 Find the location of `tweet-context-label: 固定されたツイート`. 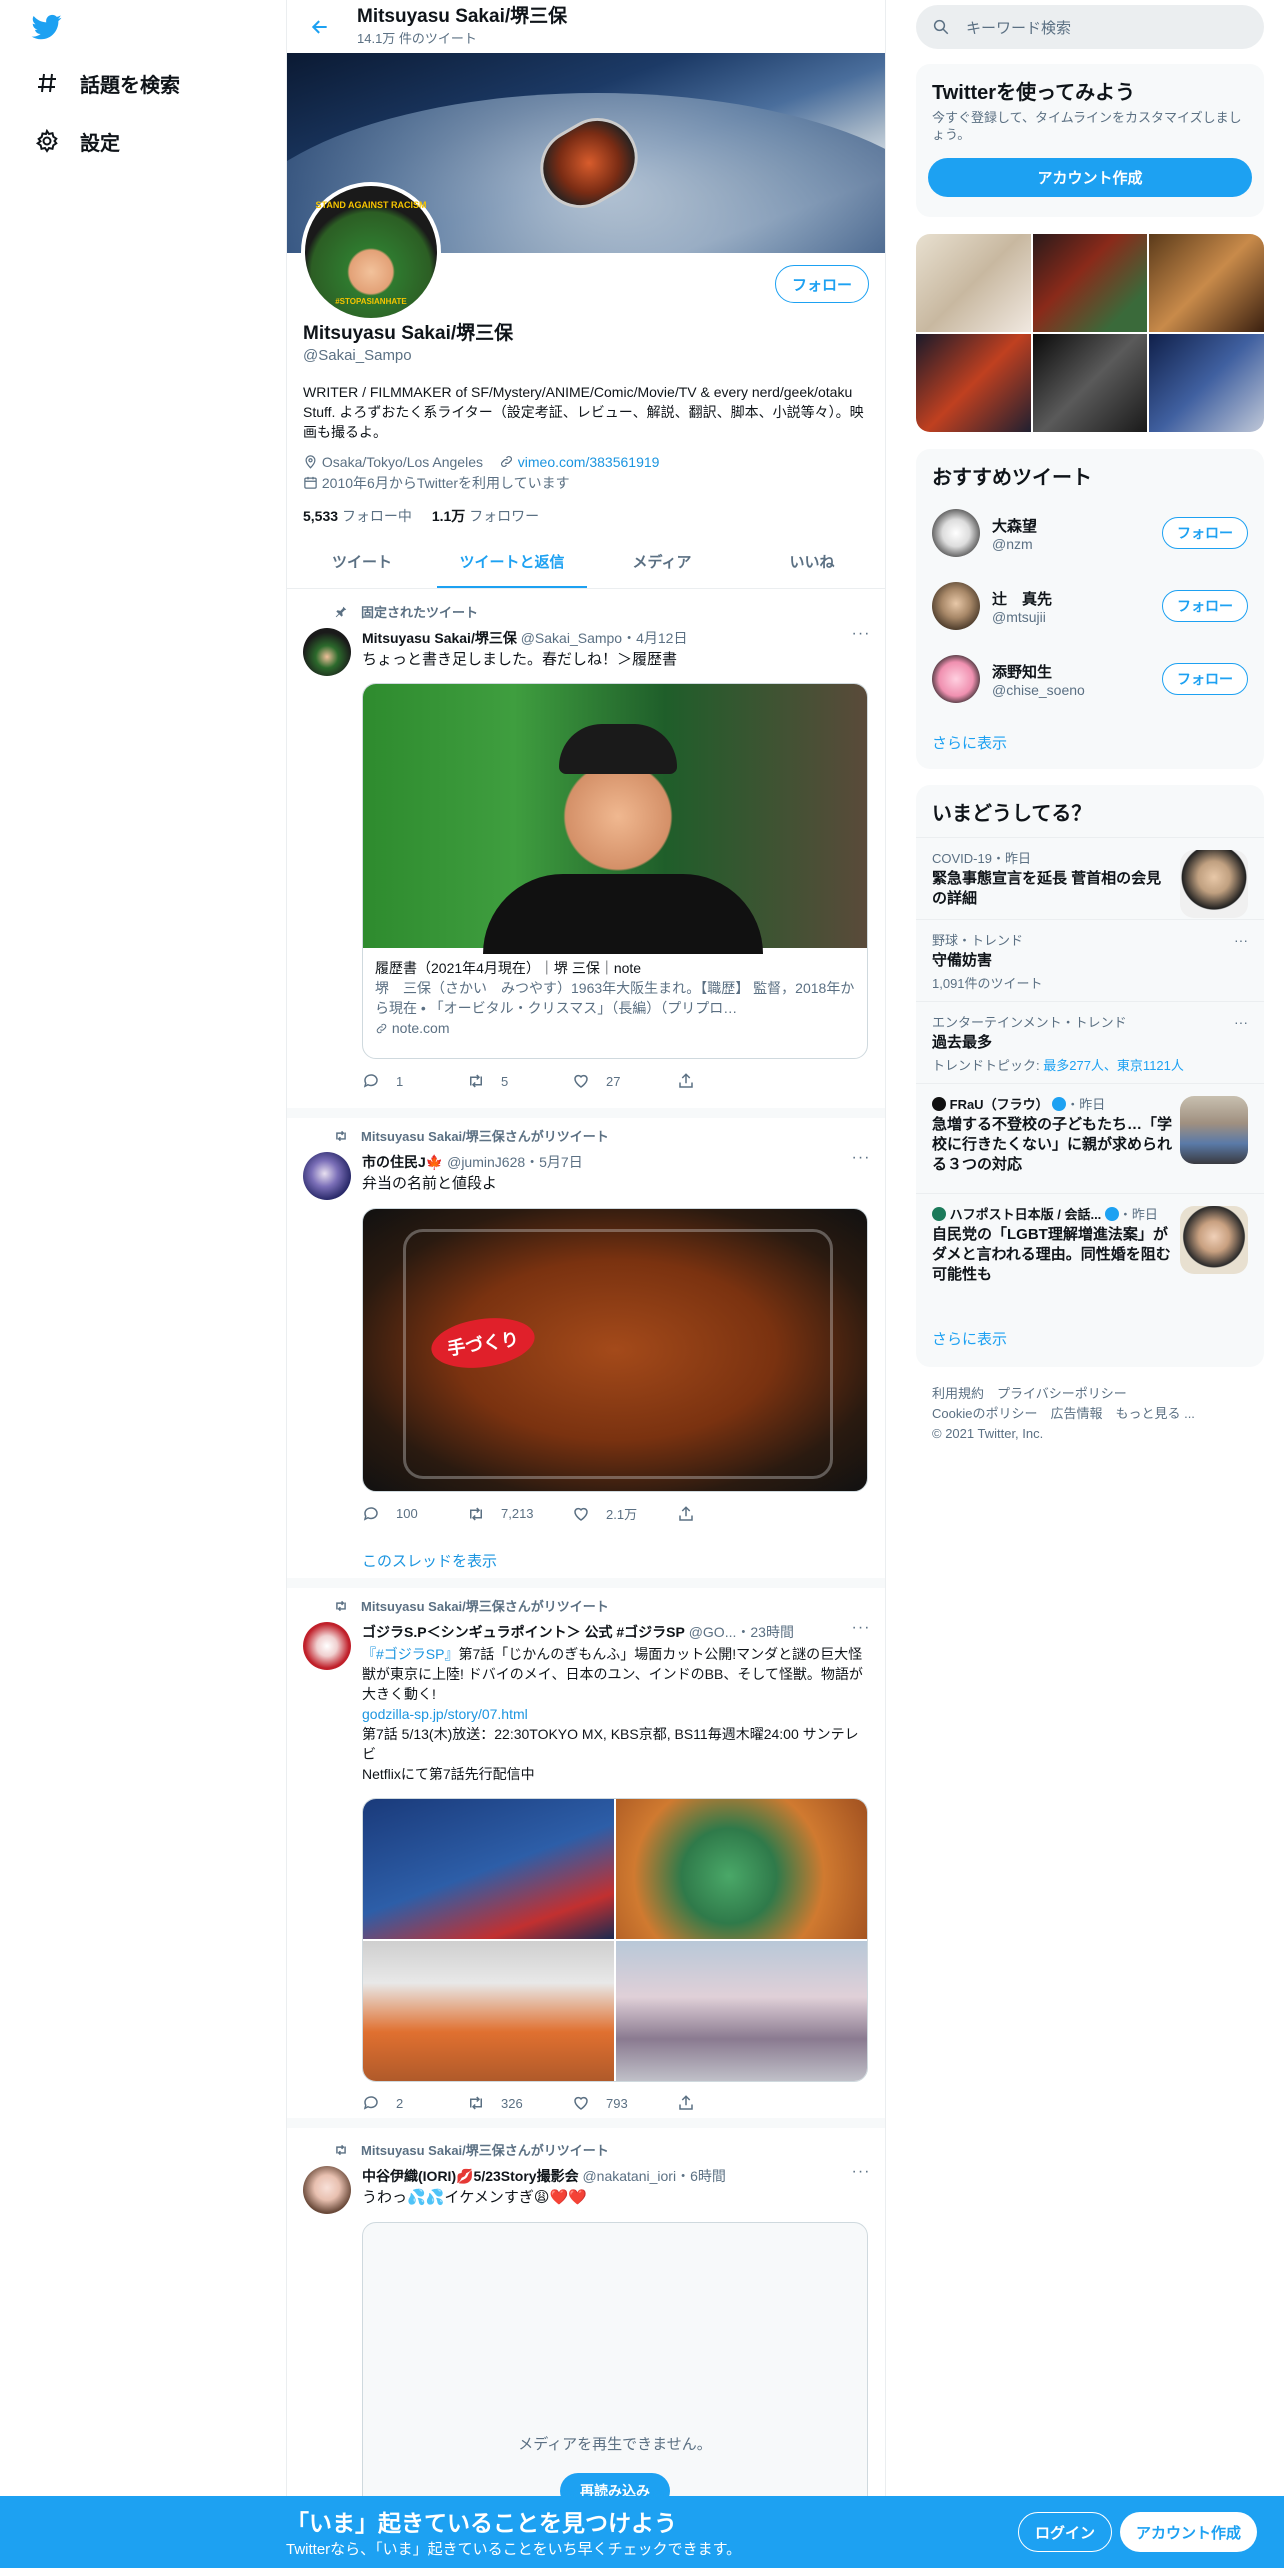

tweet-context-label: 固定されたツイート is located at coordinates (420, 612).